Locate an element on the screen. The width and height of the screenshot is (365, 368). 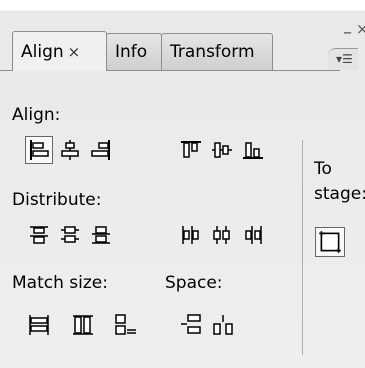
tab-transform-label: Transform is located at coordinates (212, 52).